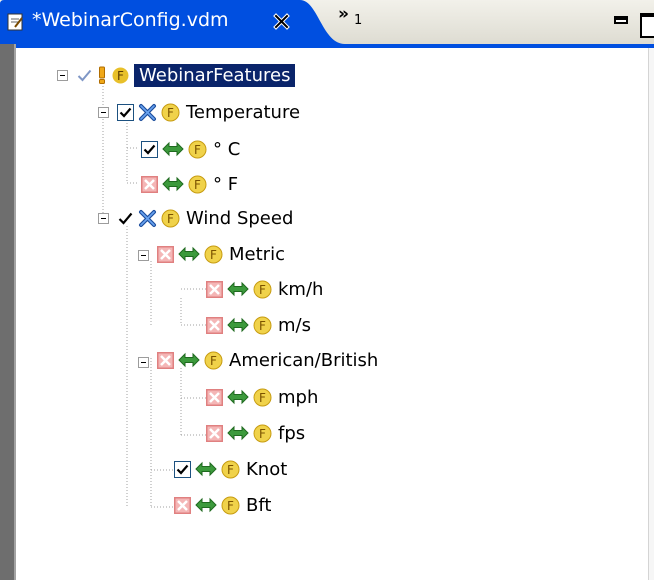 The width and height of the screenshot is (654, 580). I want to click on tree-label: ° C, so click(227, 149).